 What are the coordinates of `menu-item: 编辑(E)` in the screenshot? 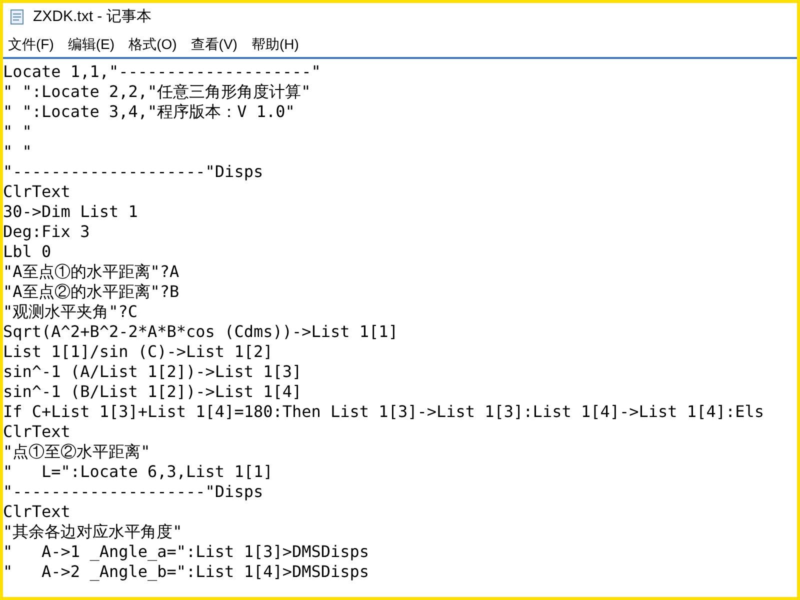 It's located at (91, 44).